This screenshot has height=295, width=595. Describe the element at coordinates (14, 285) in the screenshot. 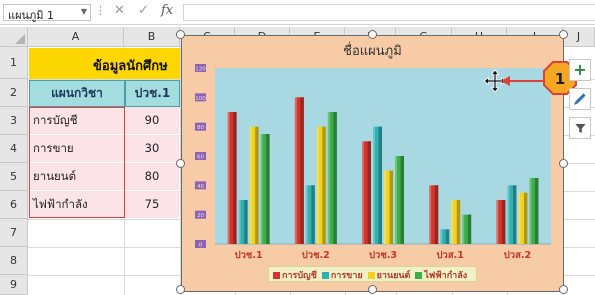

I see `row-header-9: 9` at that location.